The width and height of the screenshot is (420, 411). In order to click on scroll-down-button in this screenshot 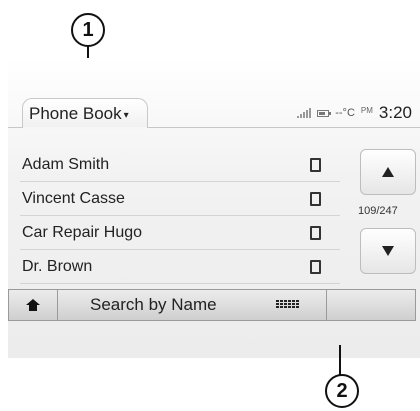, I will do `click(388, 251)`.